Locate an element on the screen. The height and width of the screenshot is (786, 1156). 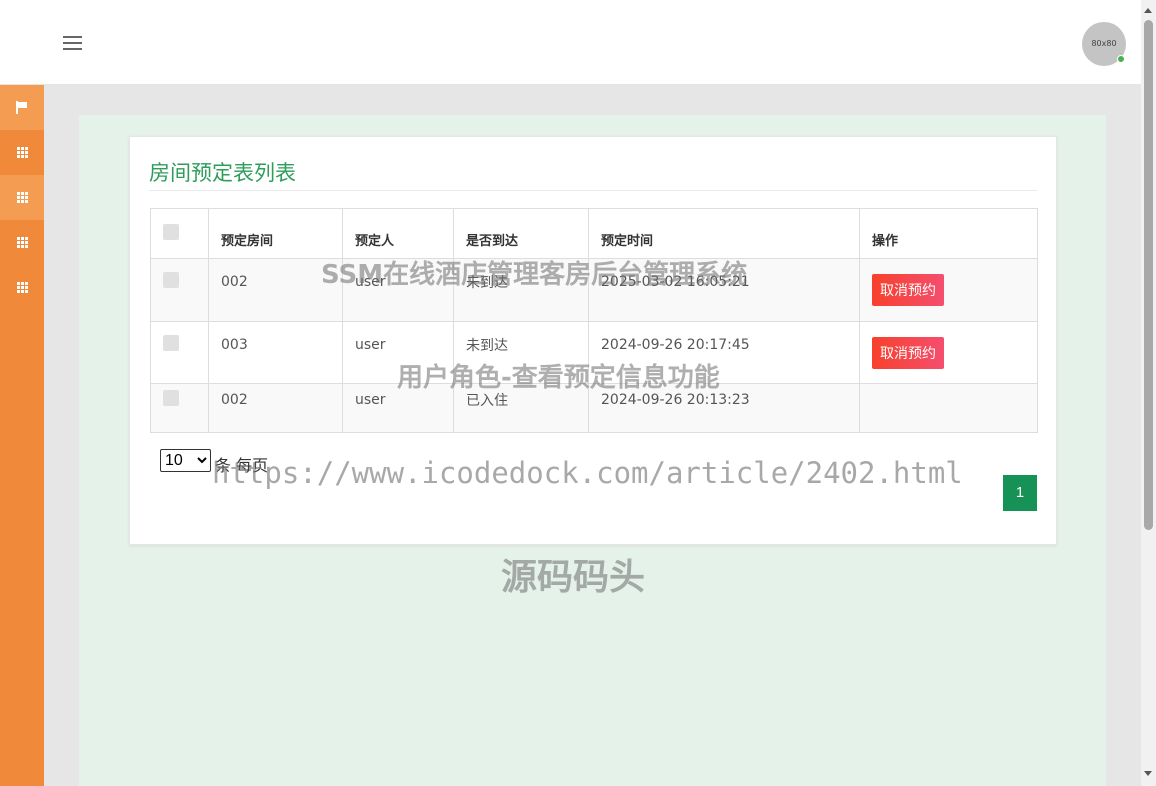
table-header-row: 预定房间 预定人 是否到达 预定时间 操作 is located at coordinates (594, 233).